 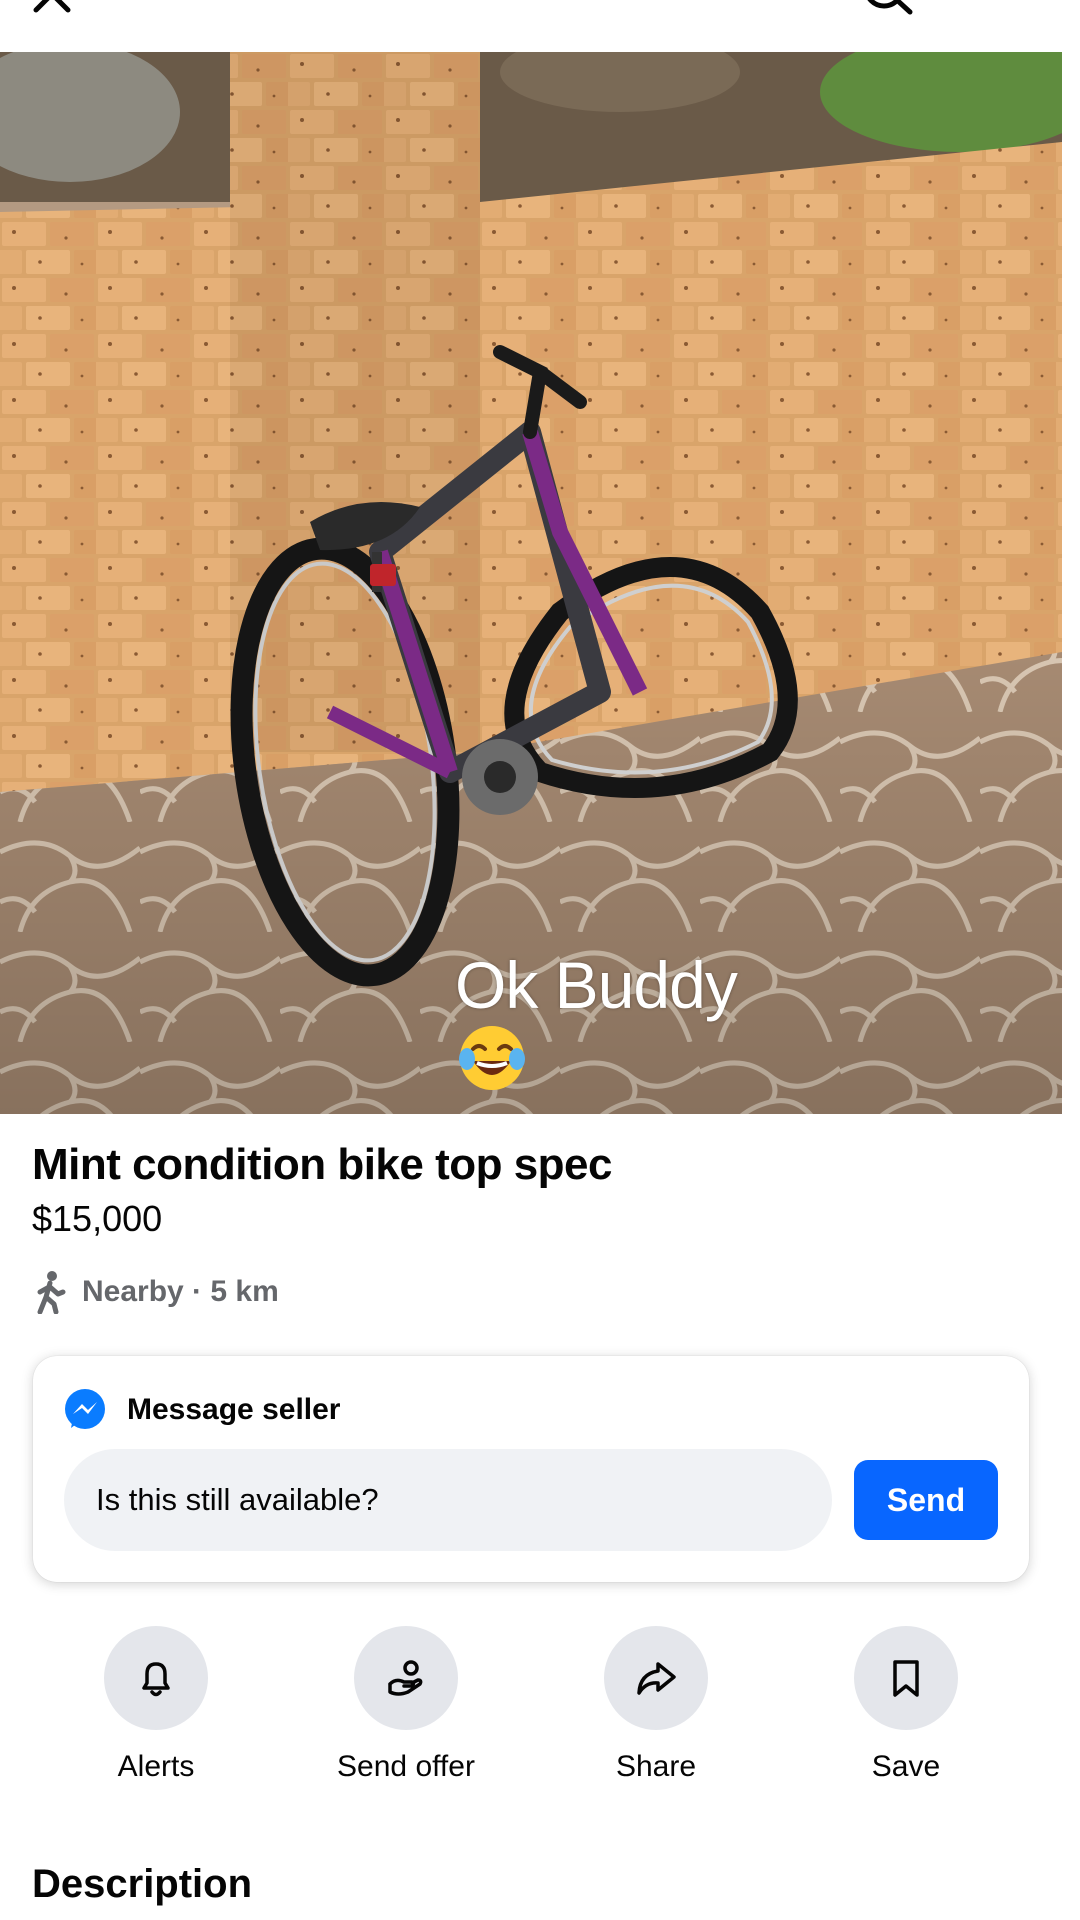 I want to click on message-seller-label: Message seller, so click(x=234, y=1409).